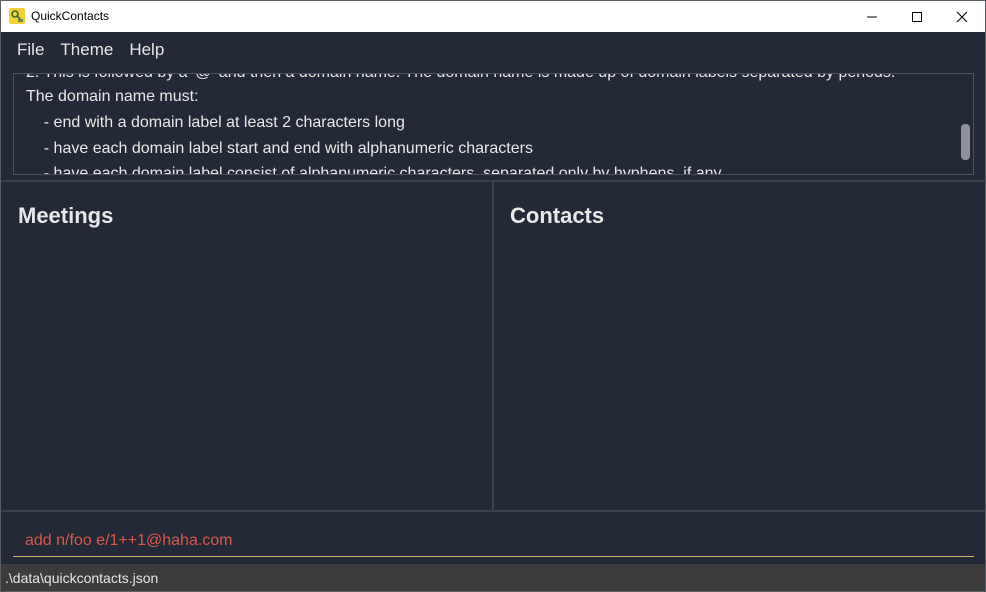  I want to click on title-bar: QuickContacts, so click(493, 16).